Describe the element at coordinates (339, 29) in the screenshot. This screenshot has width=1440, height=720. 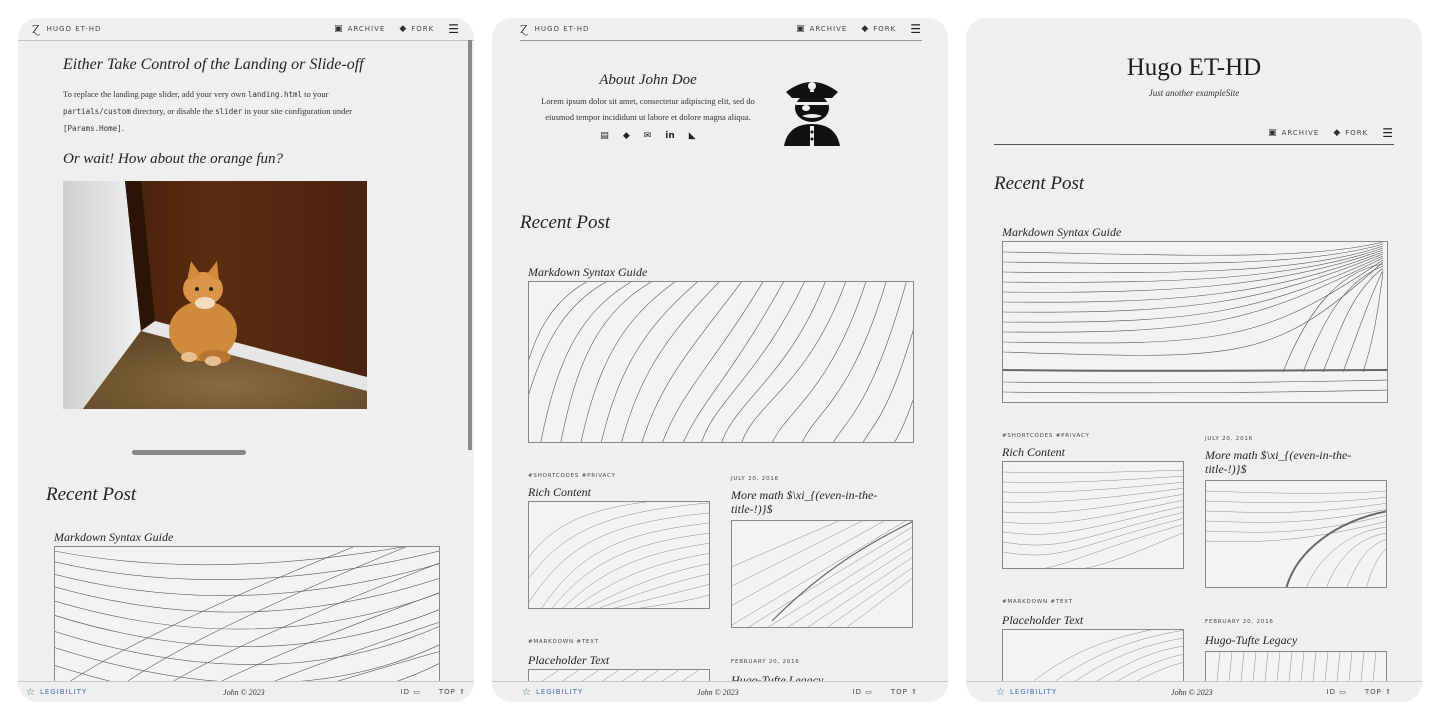
I see `archive-icon: ▣` at that location.